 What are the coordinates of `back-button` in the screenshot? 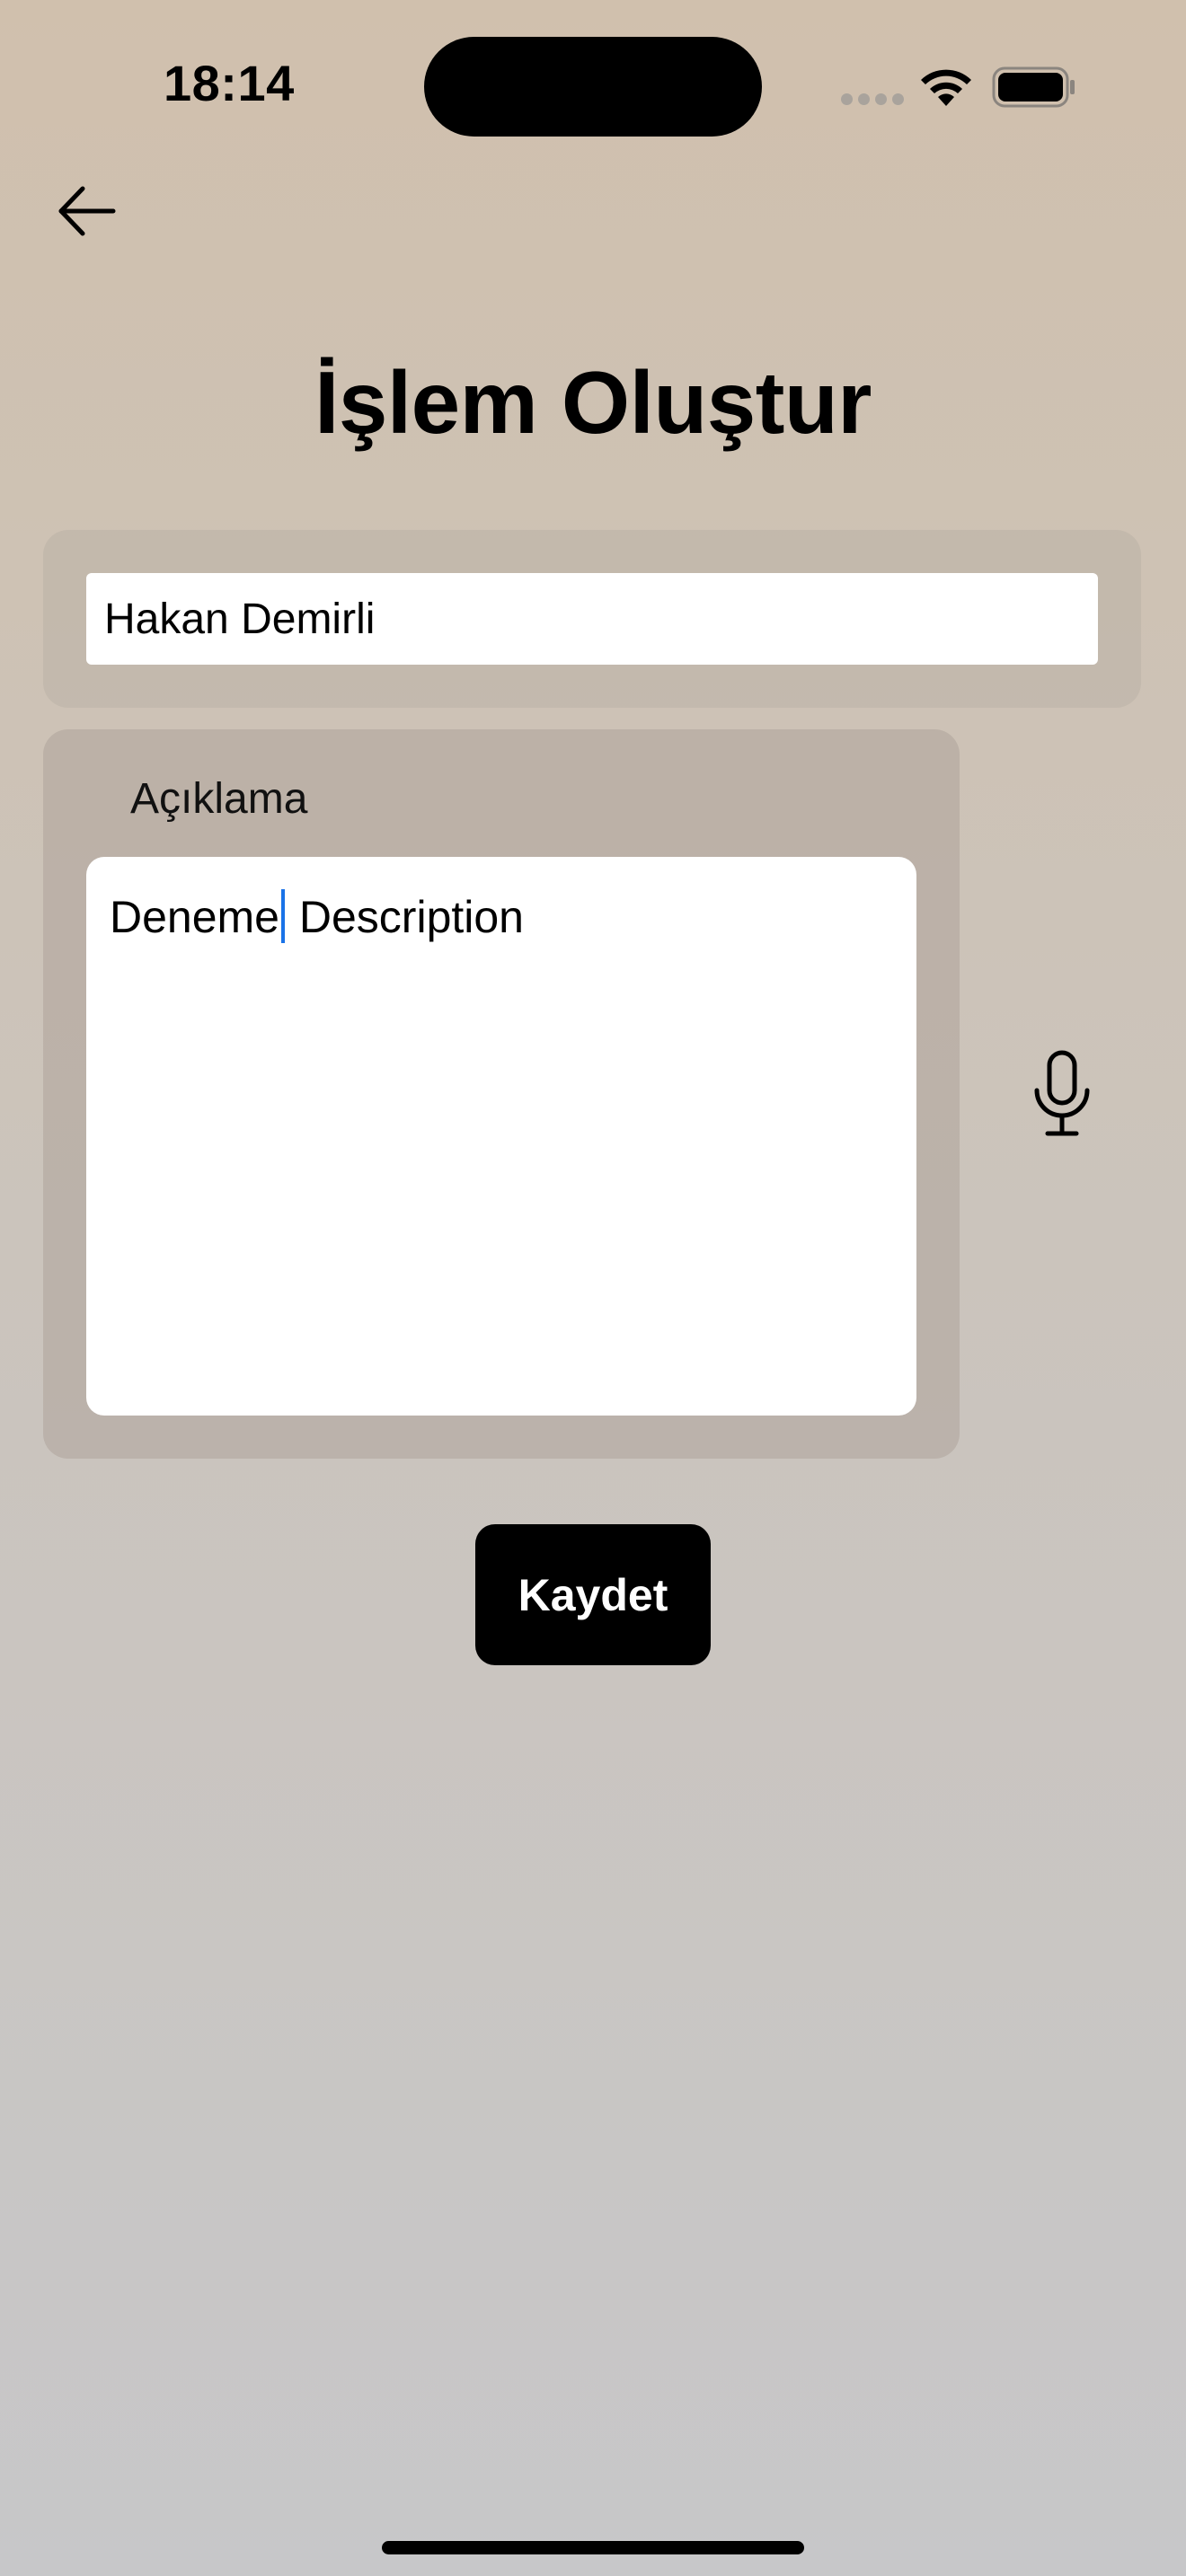 It's located at (88, 211).